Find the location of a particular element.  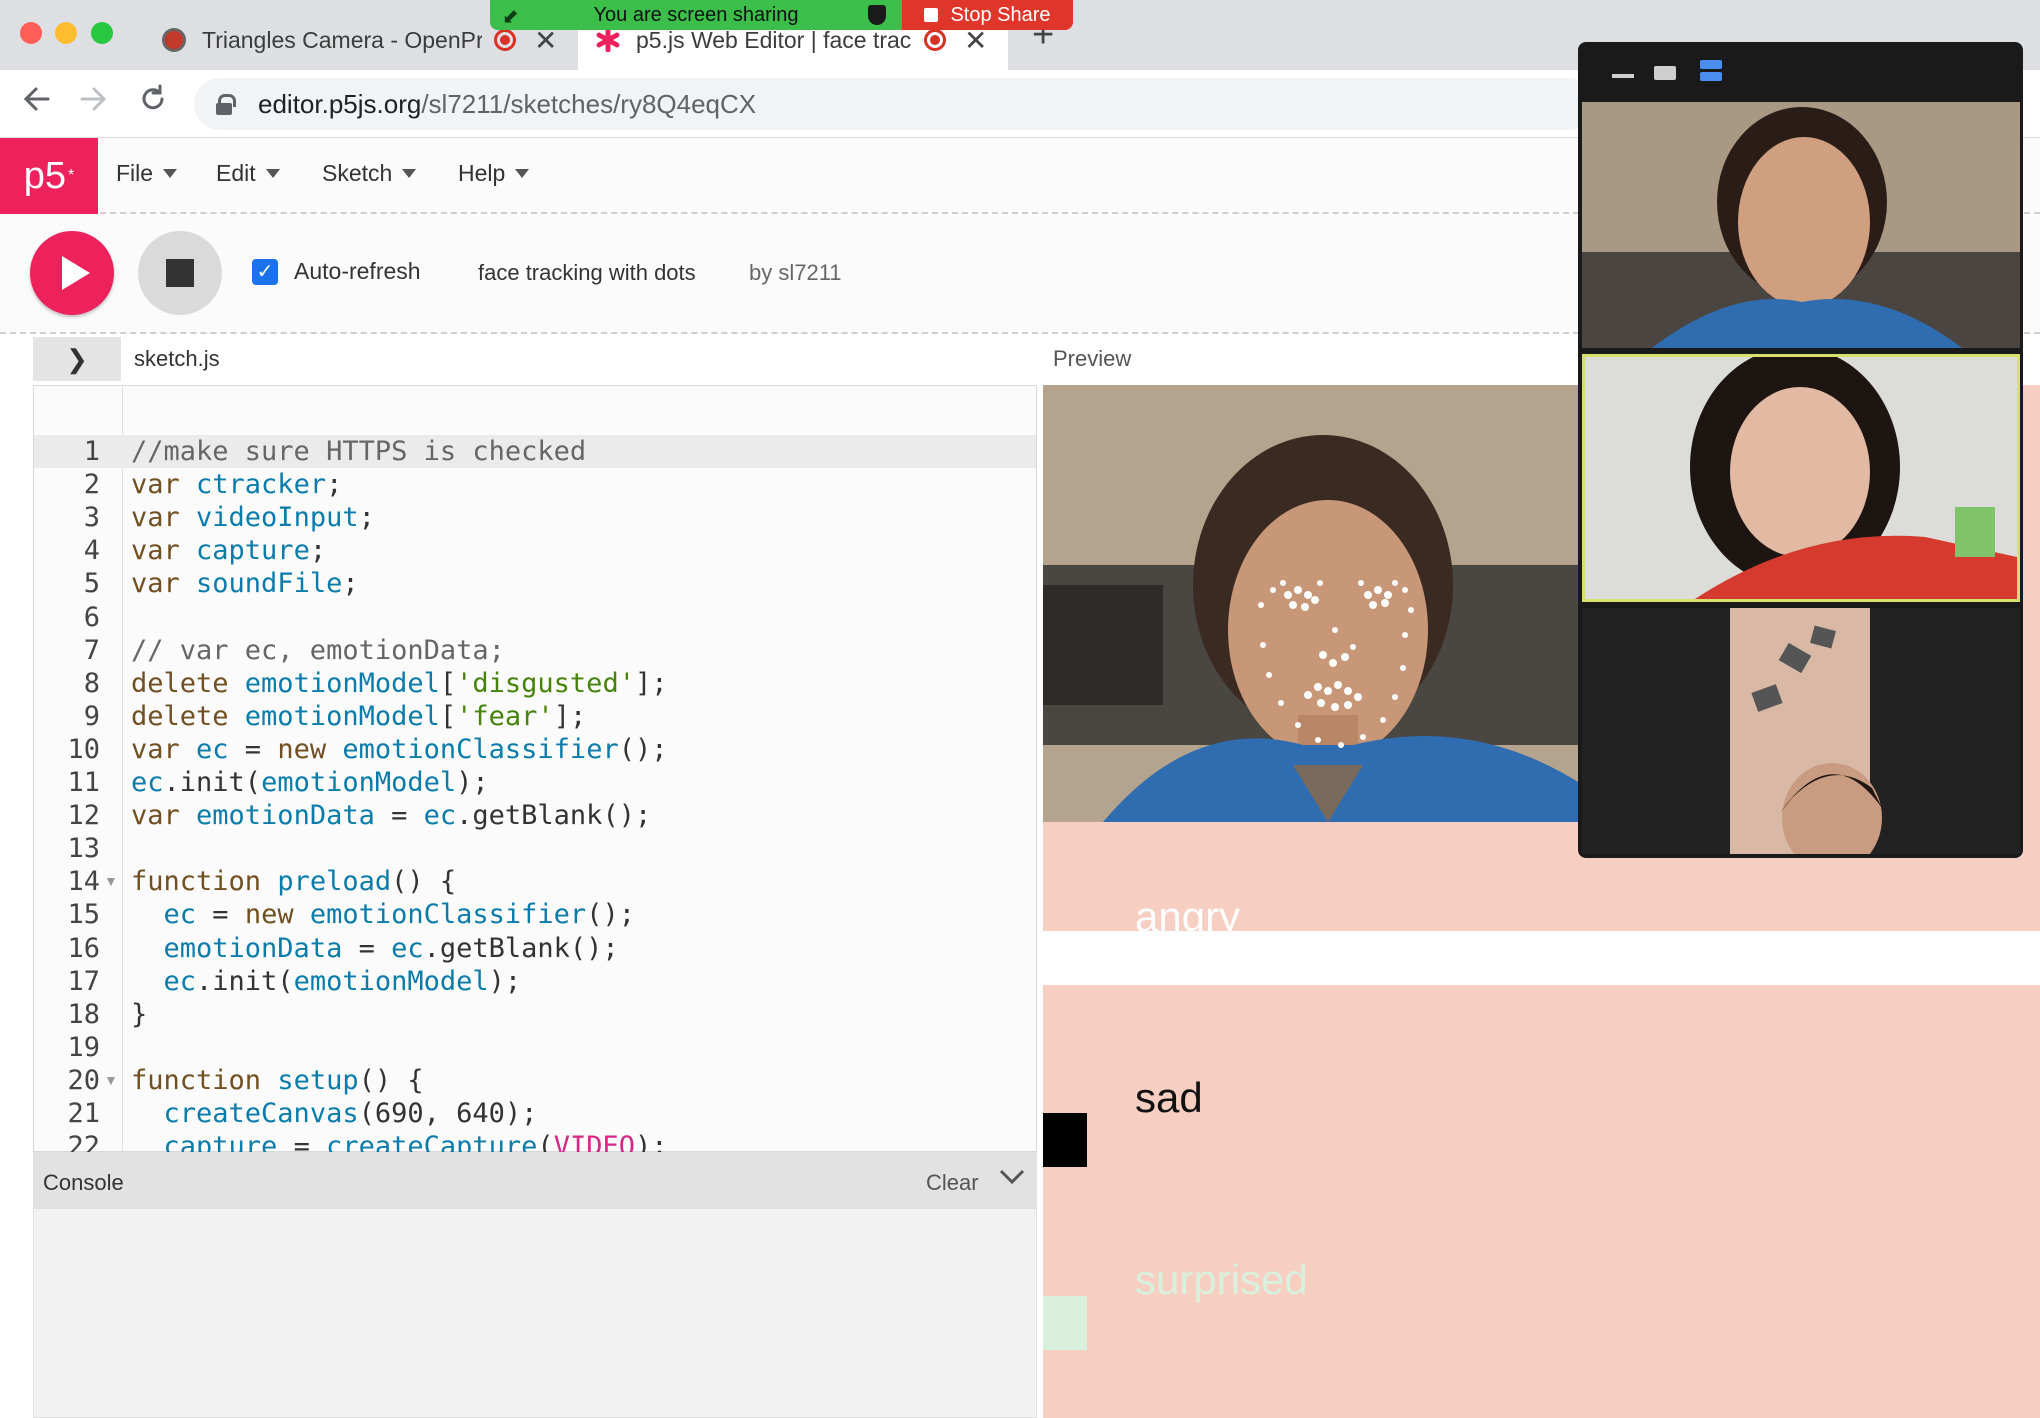

code-line: function preload() { is located at coordinates (293, 881).